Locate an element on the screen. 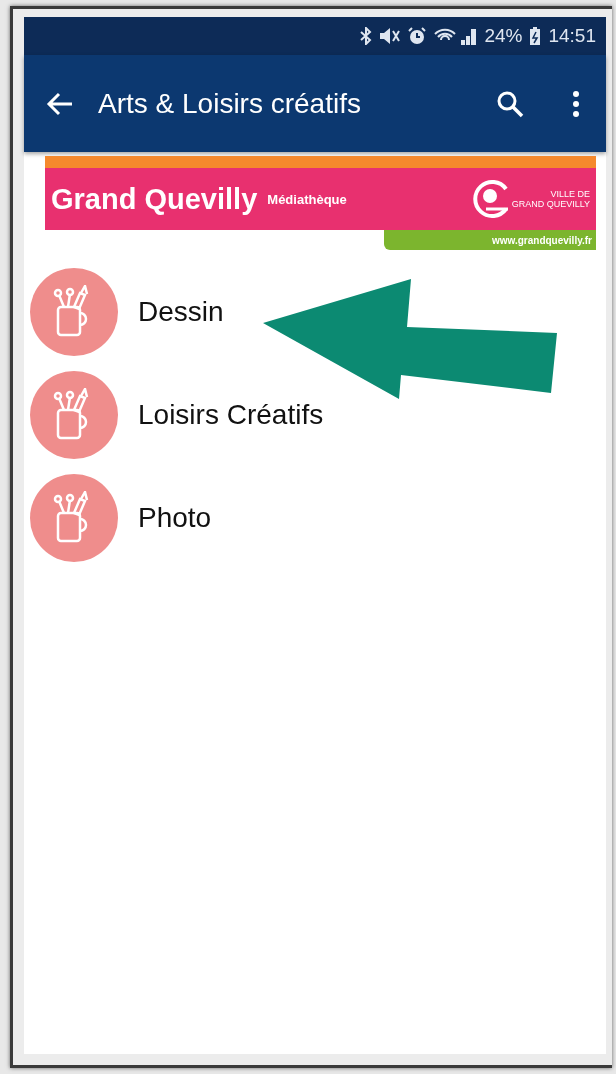 This screenshot has width=616, height=1074. city-logo-icon is located at coordinates (490, 199).